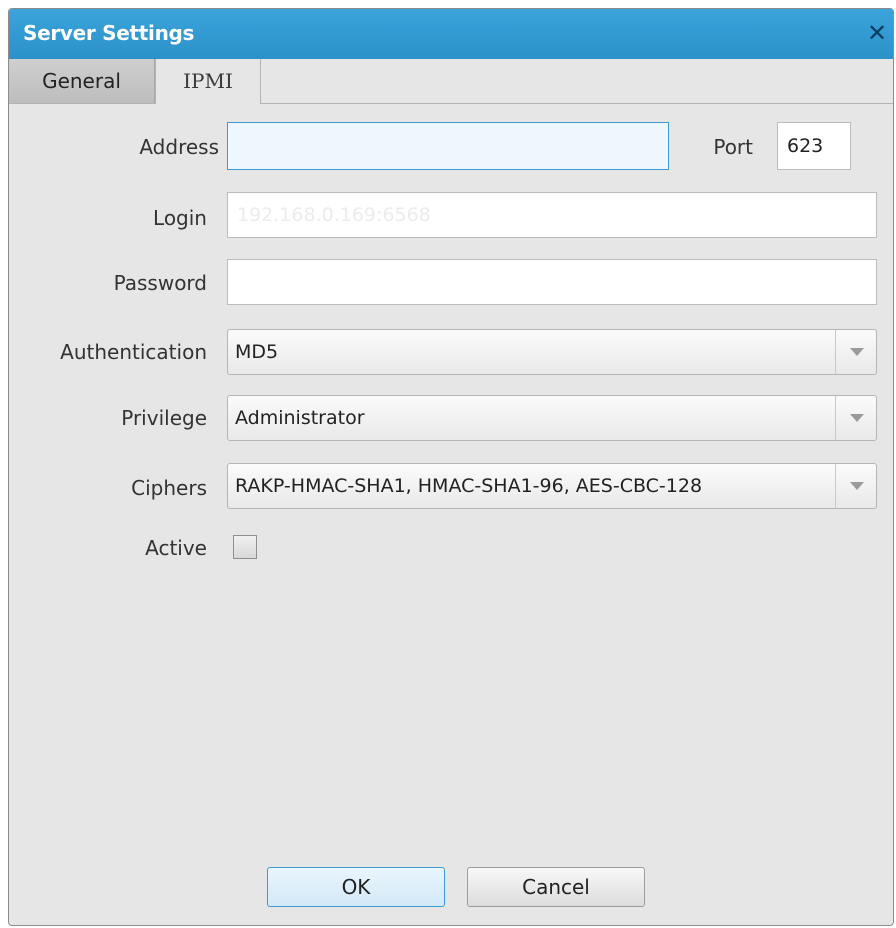  Describe the element at coordinates (82, 81) in the screenshot. I see `tab-general: General` at that location.